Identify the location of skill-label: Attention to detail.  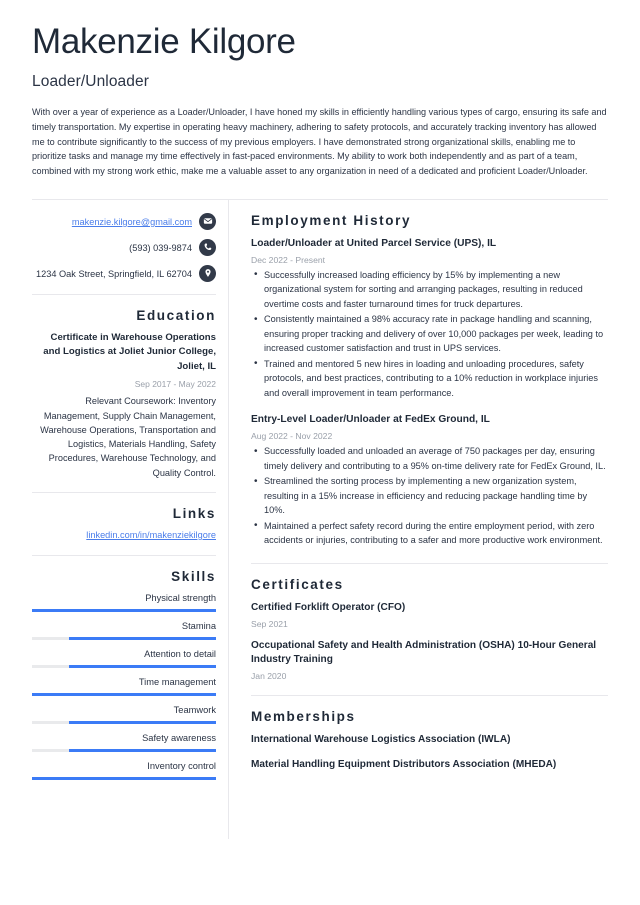
(180, 653).